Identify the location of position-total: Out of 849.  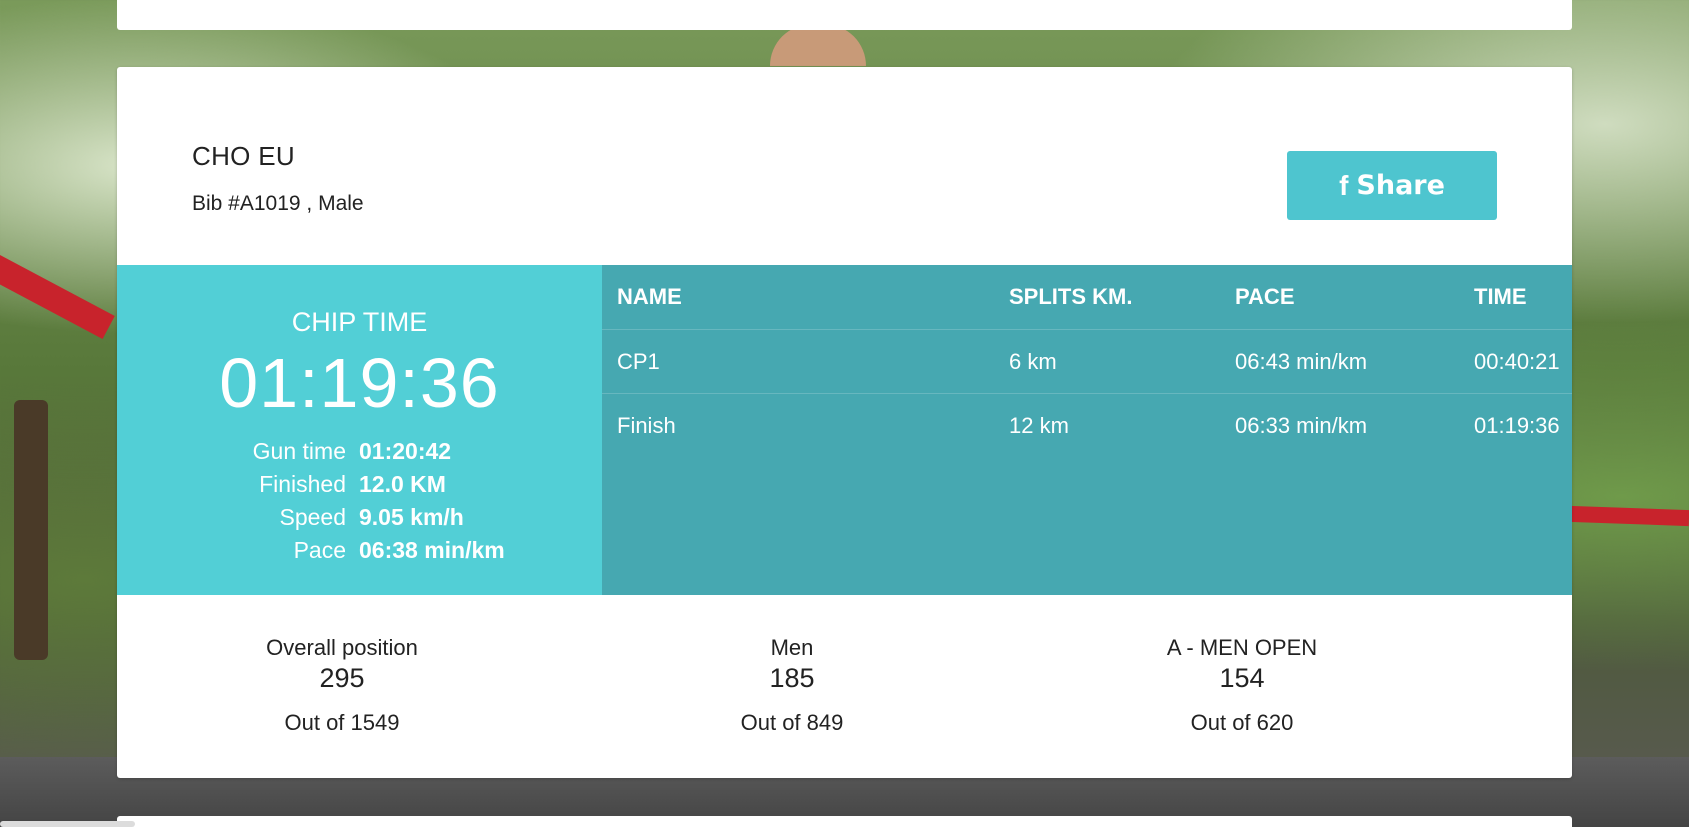
(792, 722).